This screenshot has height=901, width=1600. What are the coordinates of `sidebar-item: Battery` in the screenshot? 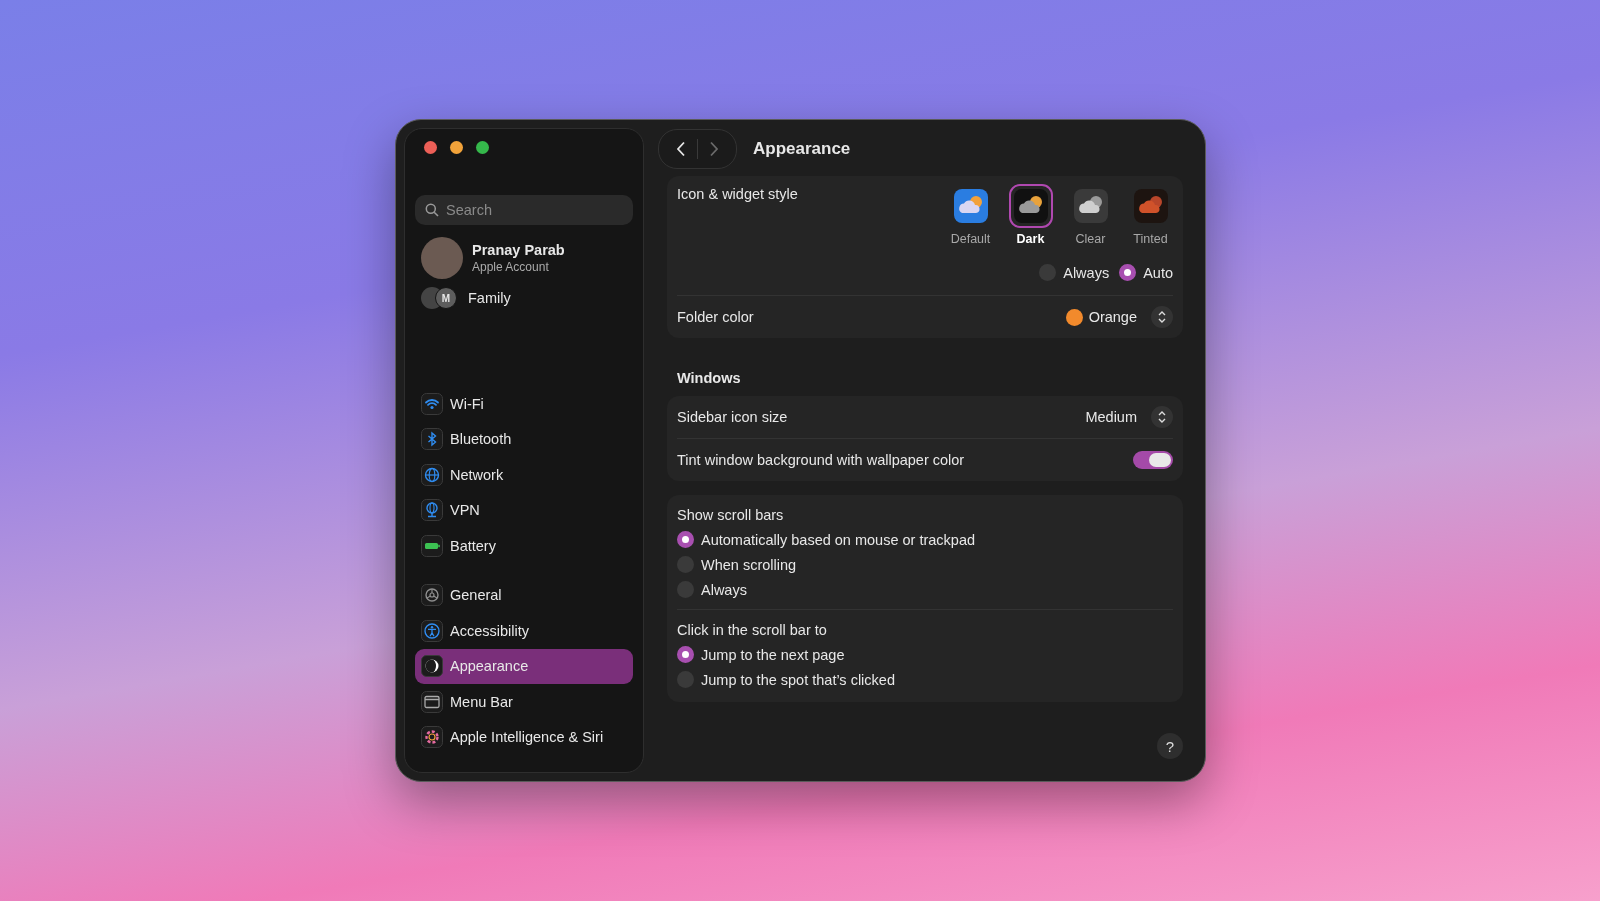 It's located at (524, 546).